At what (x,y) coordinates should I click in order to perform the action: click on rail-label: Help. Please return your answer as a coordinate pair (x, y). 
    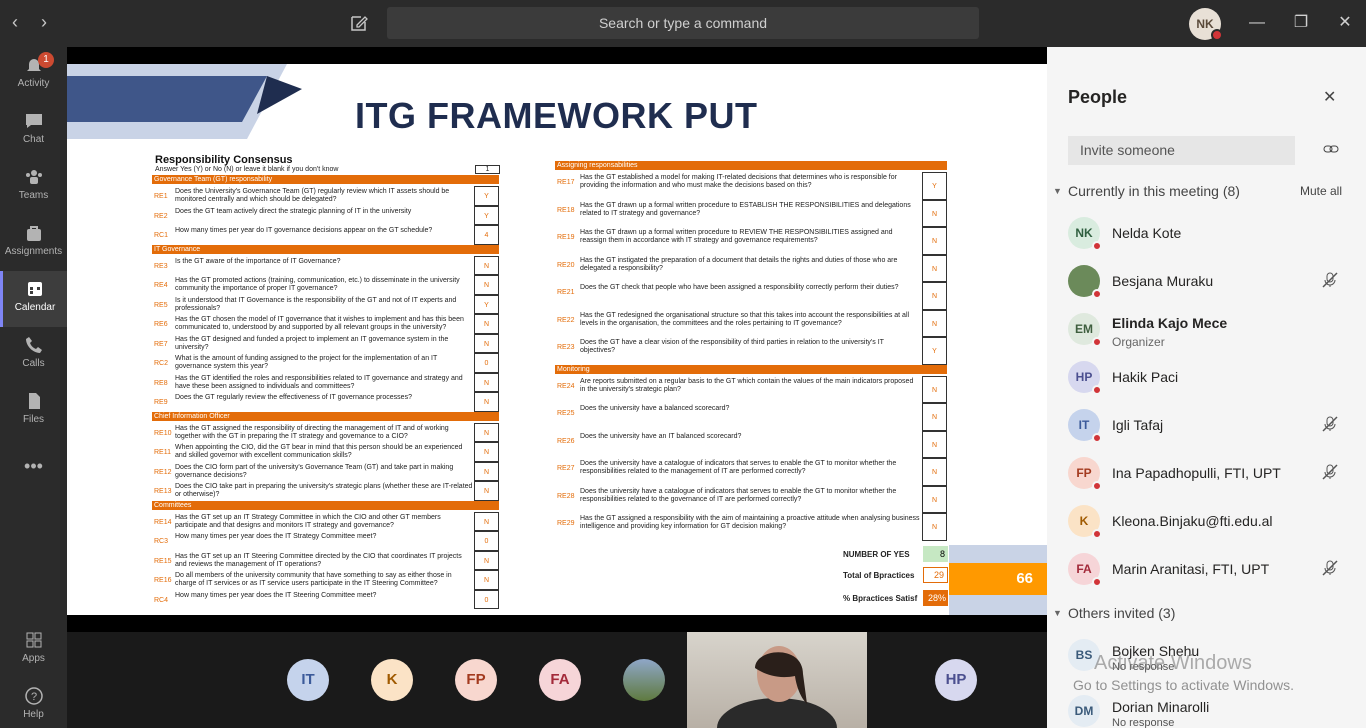
    Looking at the image, I should click on (33, 714).